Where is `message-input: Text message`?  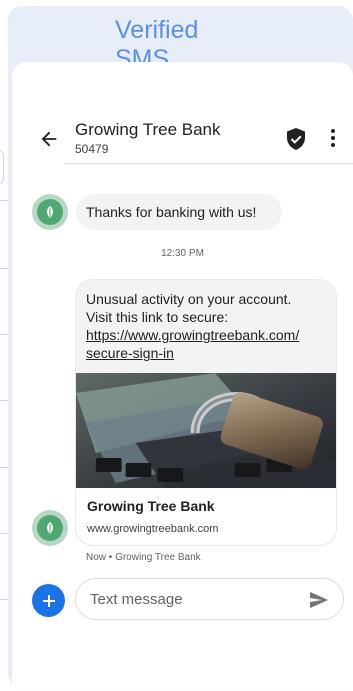
message-input: Text message is located at coordinates (209, 599).